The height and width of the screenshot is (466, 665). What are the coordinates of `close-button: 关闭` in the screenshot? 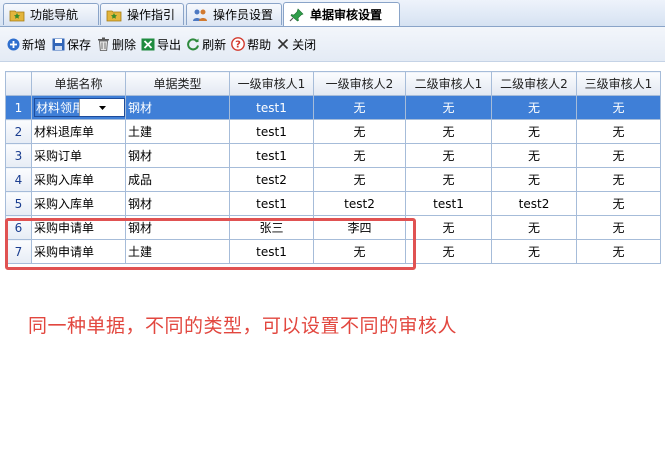 It's located at (296, 44).